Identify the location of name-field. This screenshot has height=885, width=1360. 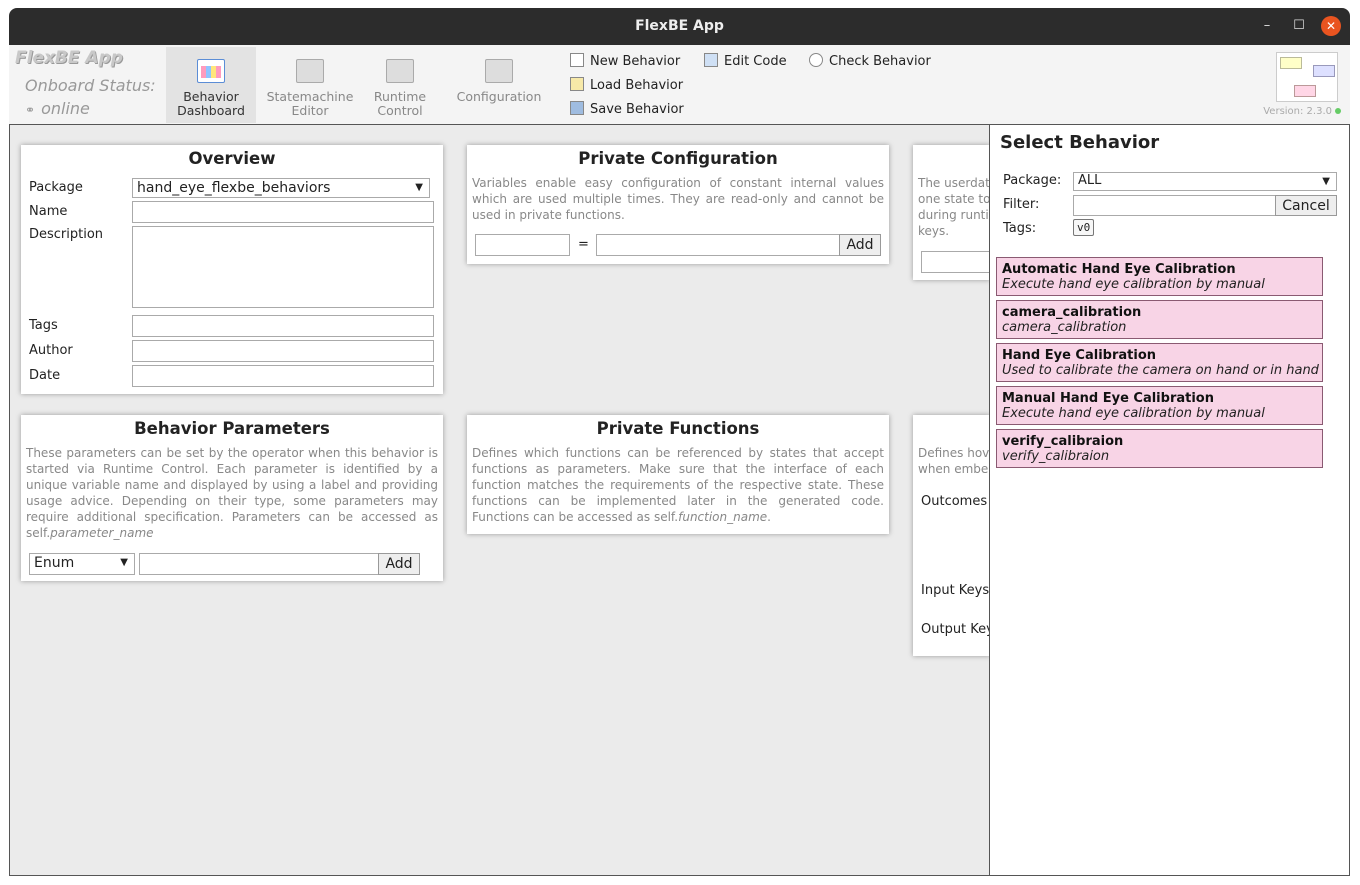
(283, 212).